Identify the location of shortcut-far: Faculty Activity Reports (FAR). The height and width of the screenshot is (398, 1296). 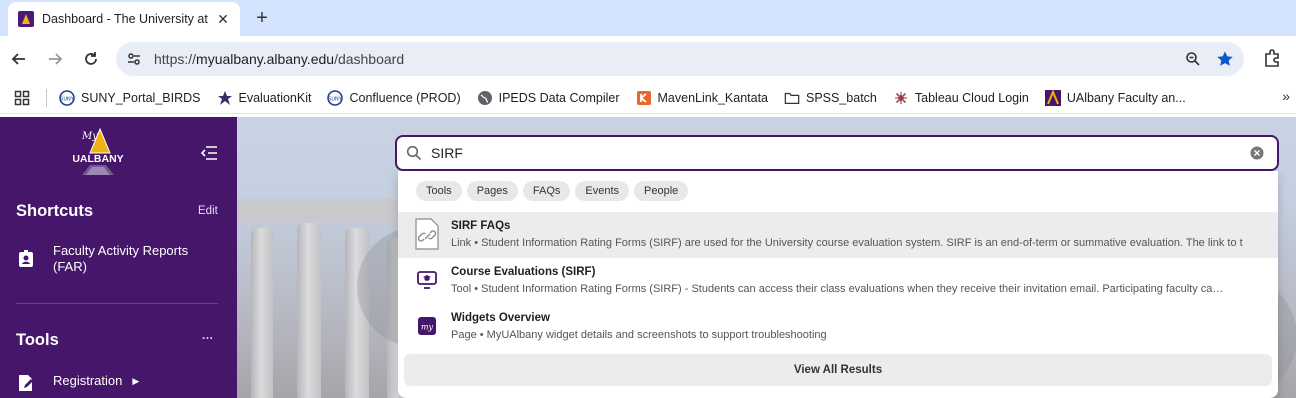
(116, 259).